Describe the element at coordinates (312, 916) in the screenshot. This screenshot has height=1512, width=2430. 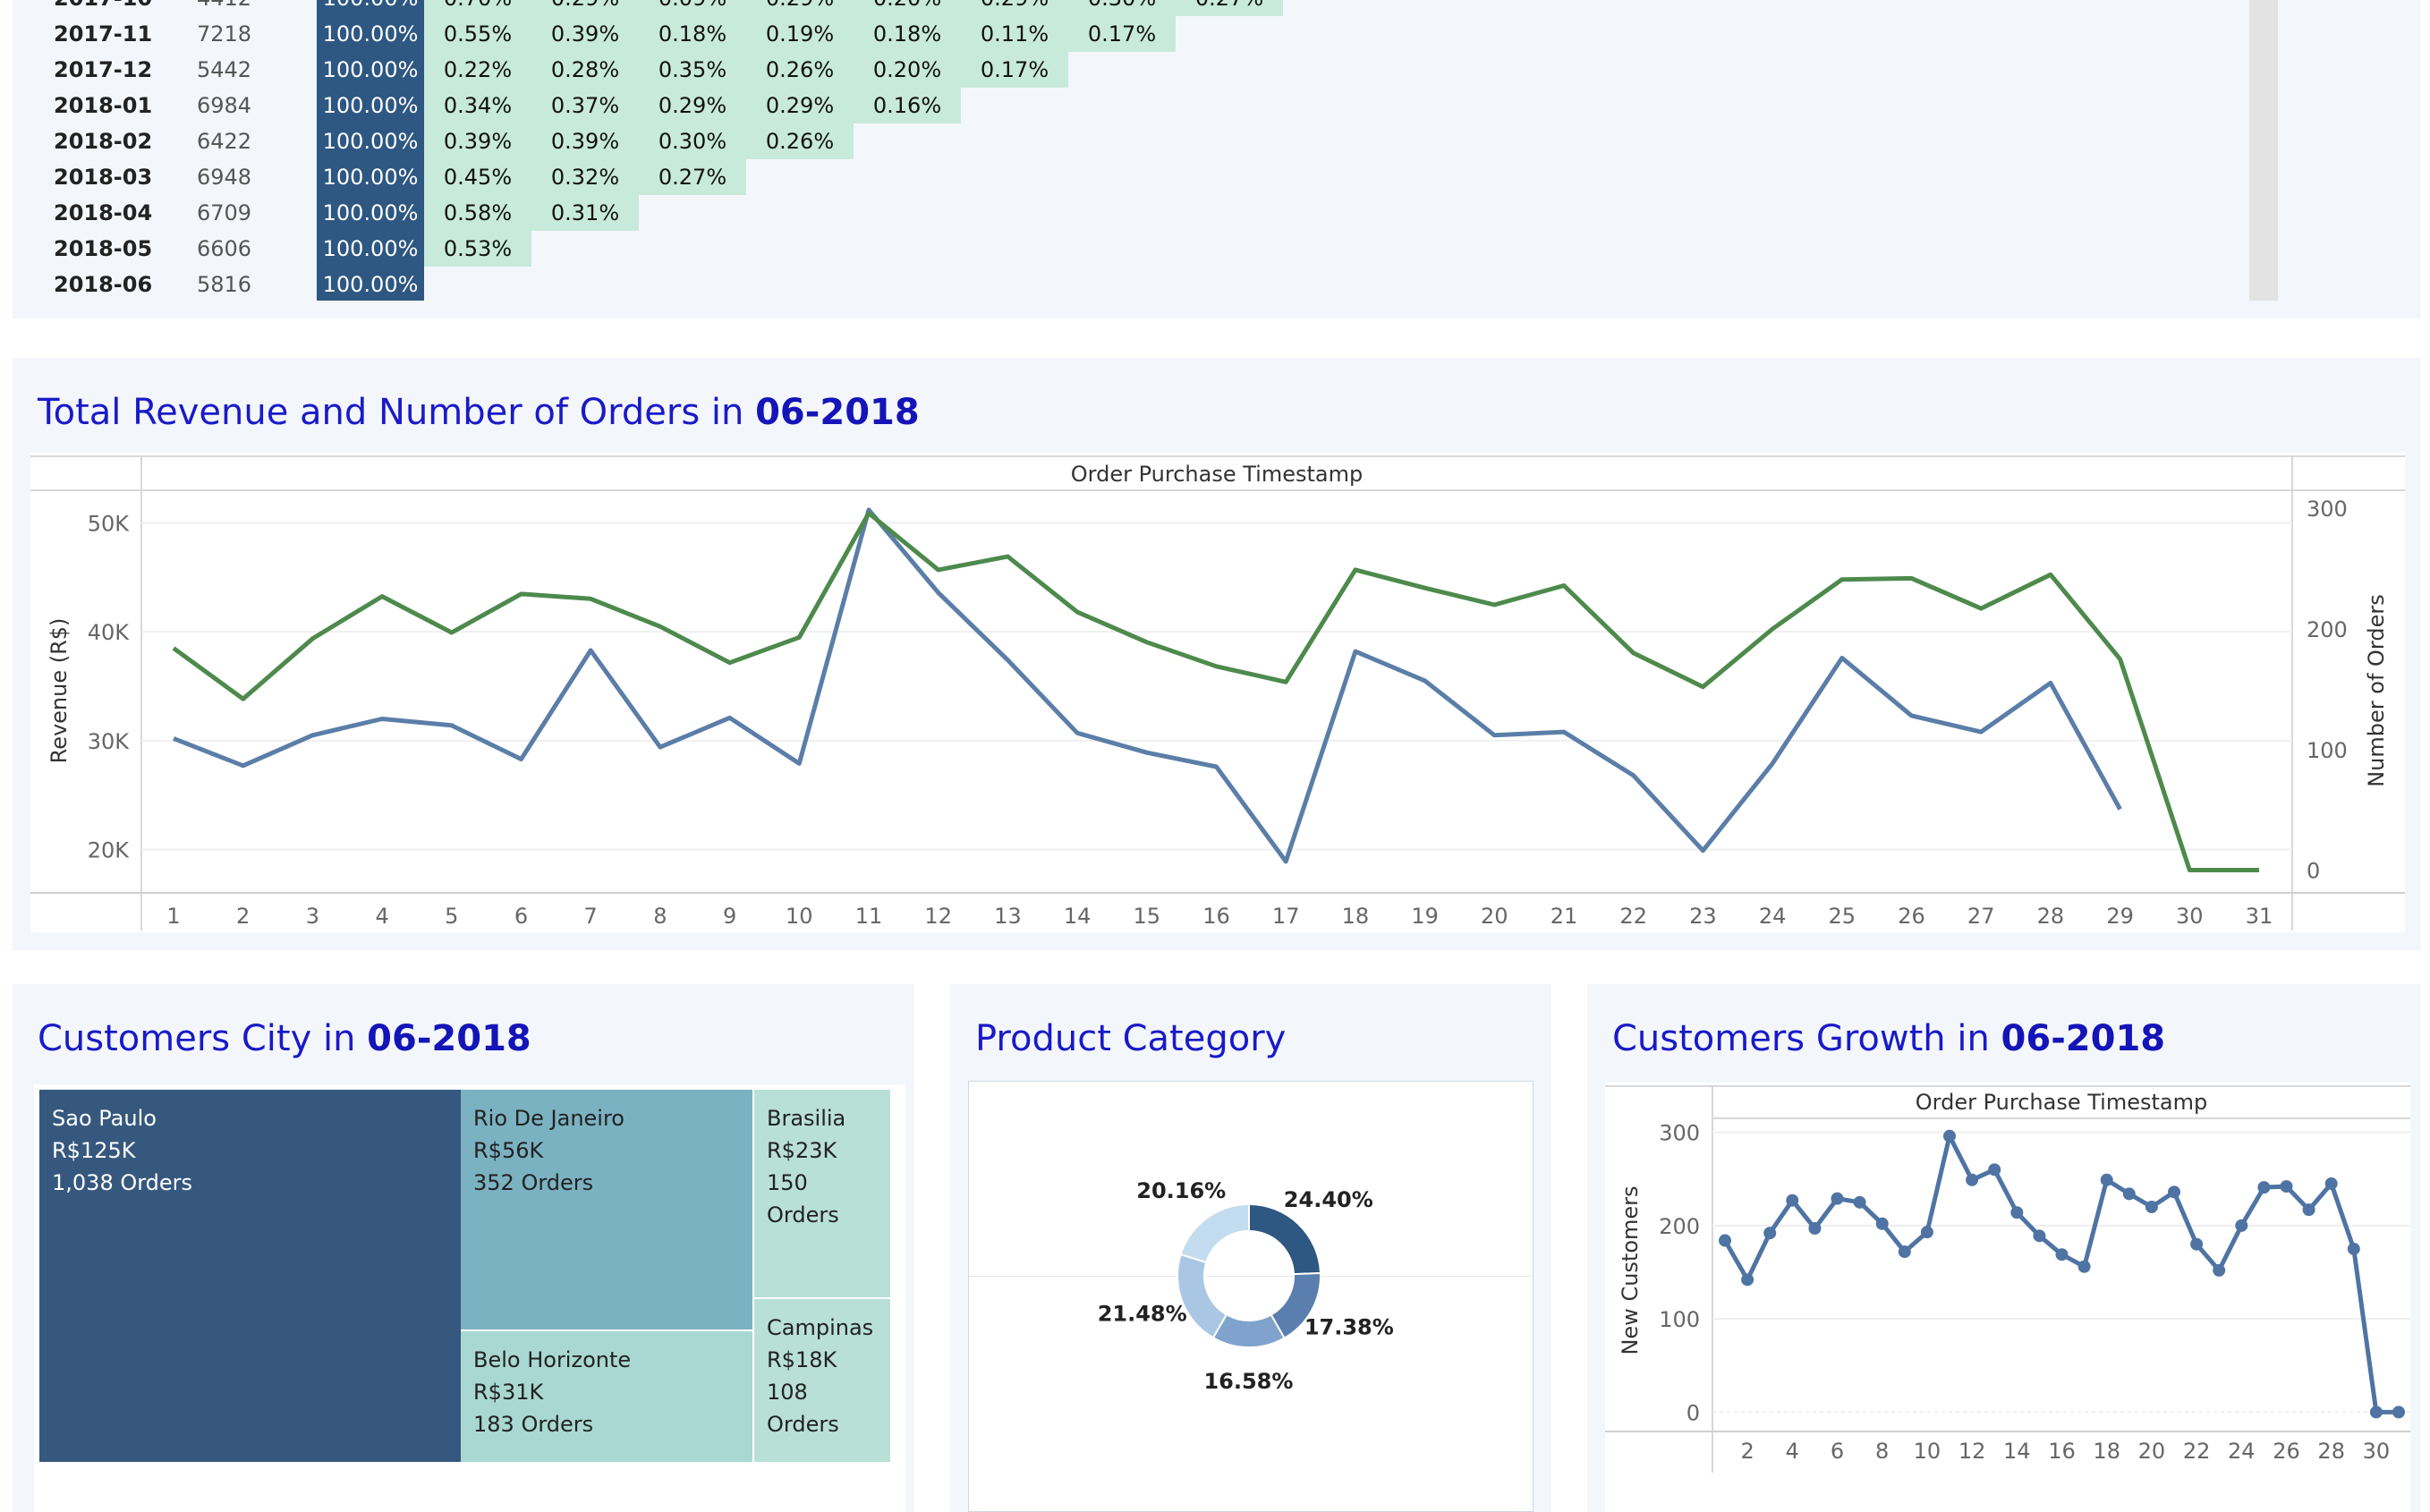
I see `x-tick-label: 3` at that location.